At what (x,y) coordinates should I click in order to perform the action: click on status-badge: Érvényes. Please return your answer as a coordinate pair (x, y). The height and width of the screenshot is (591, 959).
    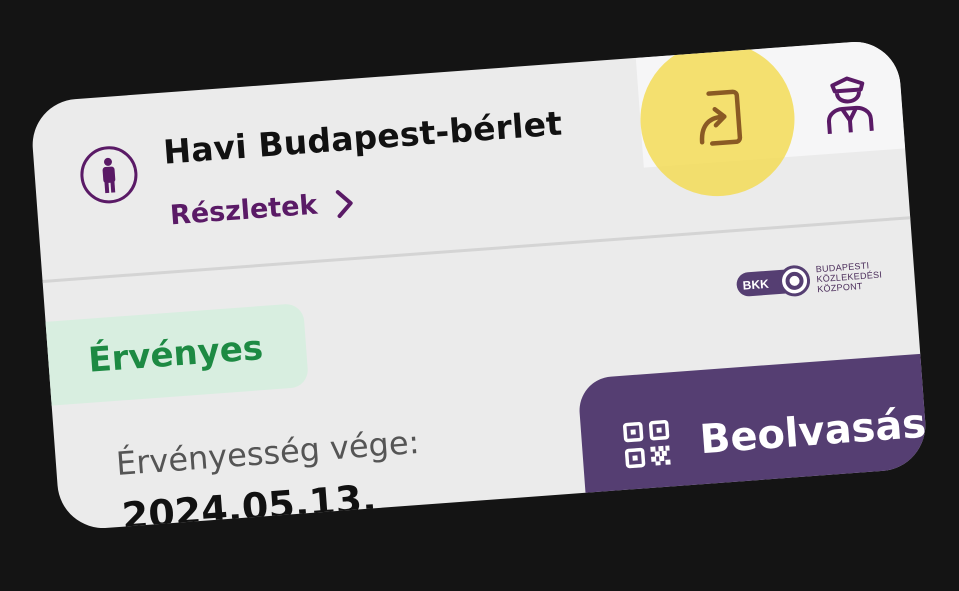
    Looking at the image, I should click on (172, 354).